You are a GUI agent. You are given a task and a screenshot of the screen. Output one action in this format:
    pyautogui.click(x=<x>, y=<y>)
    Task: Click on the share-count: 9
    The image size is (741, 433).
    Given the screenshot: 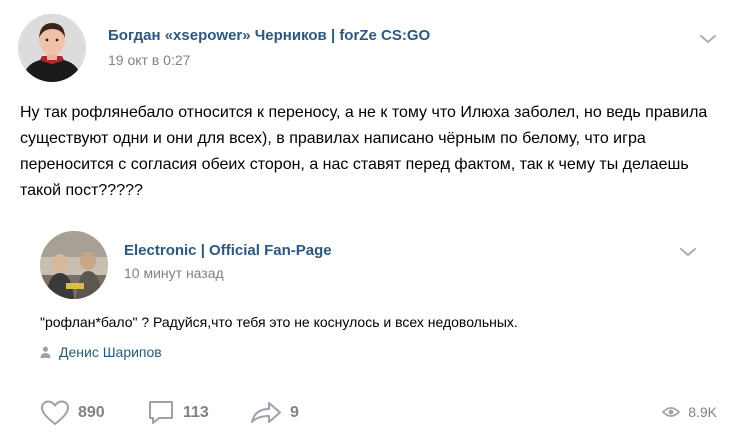 What is the action you would take?
    pyautogui.click(x=294, y=412)
    